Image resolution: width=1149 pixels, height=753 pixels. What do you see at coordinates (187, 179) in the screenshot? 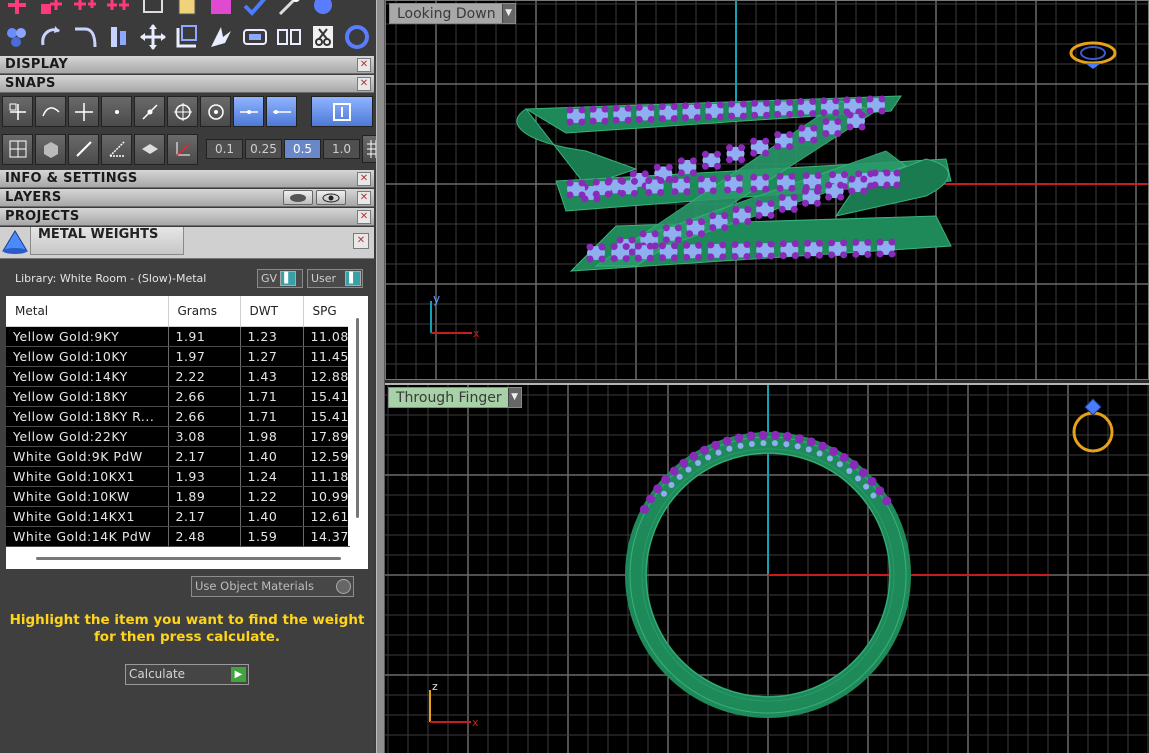
I see `info-settings-section-header: INFO & SETTINGS ✕` at bounding box center [187, 179].